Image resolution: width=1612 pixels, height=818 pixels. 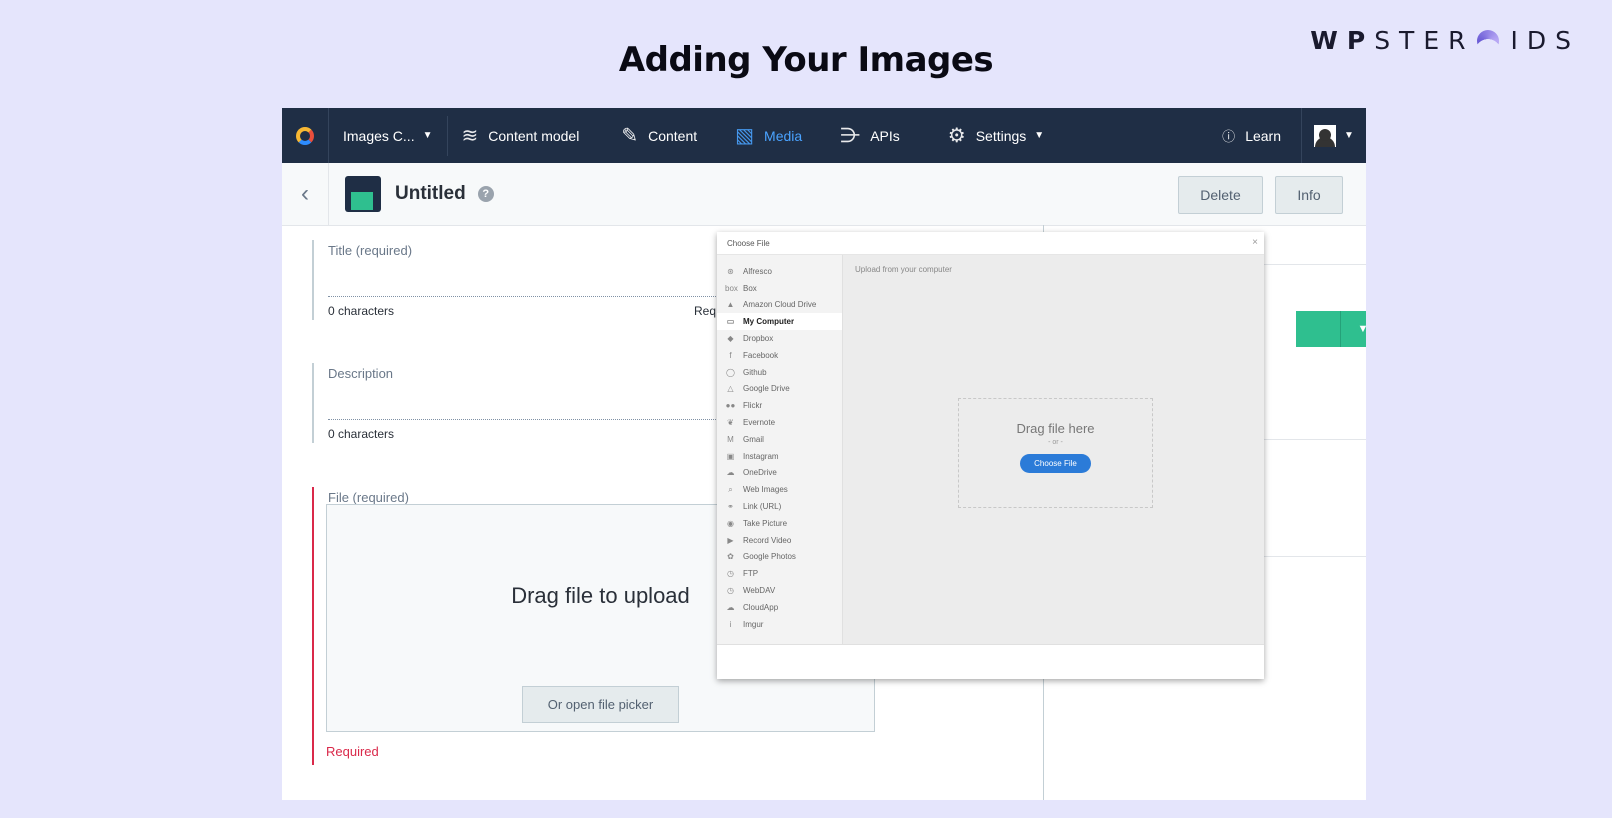 I want to click on source-item: ☁ OneDrive, so click(x=779, y=473).